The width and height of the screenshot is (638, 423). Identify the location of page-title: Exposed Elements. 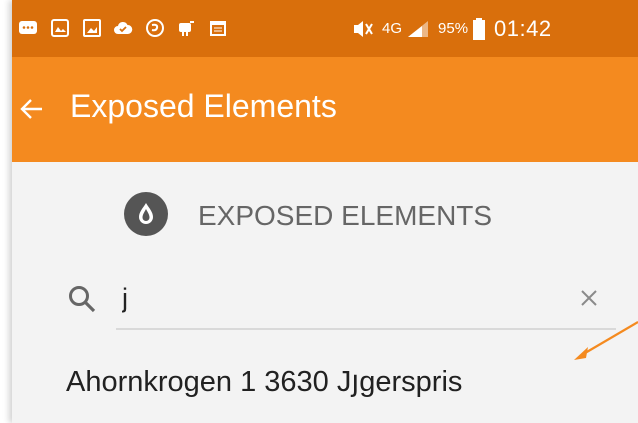
(203, 106).